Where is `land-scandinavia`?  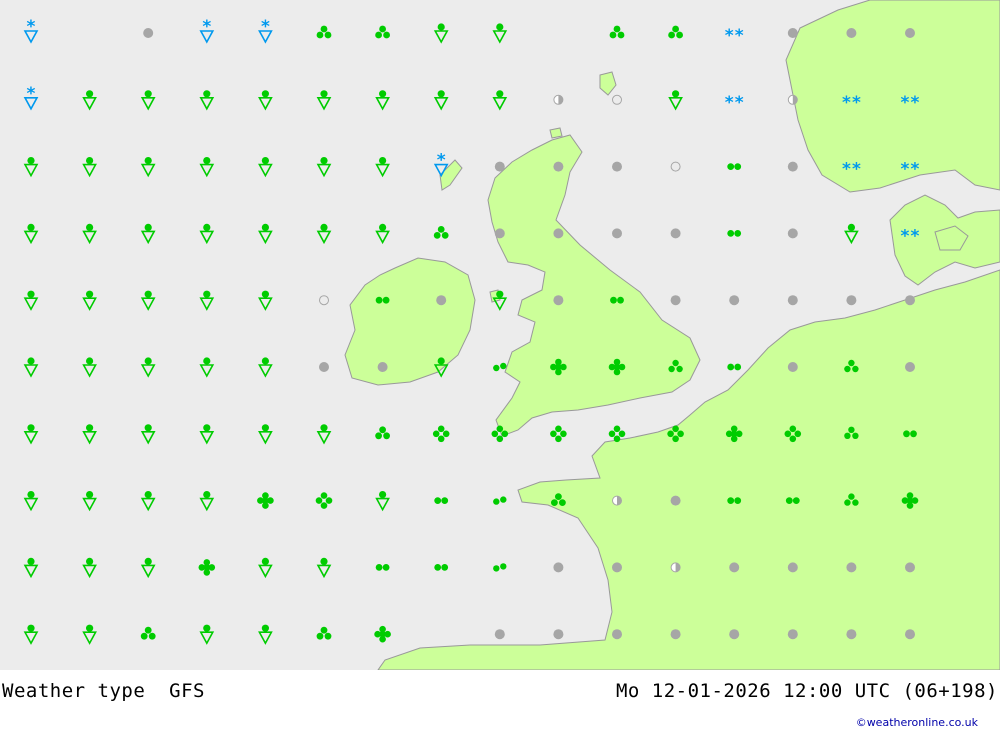 land-scandinavia is located at coordinates (892, 96).